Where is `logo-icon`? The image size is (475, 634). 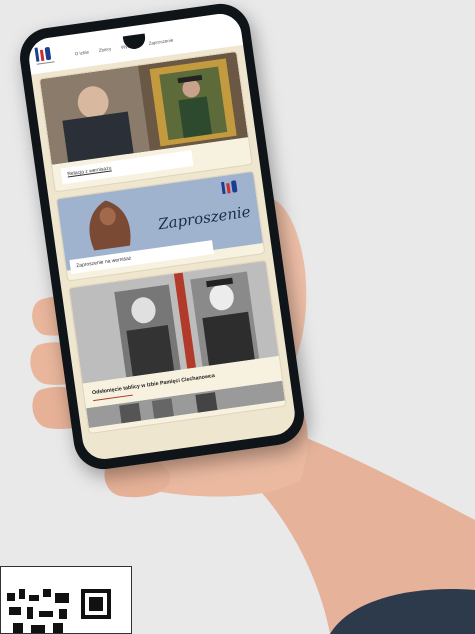
logo-icon is located at coordinates (44, 56).